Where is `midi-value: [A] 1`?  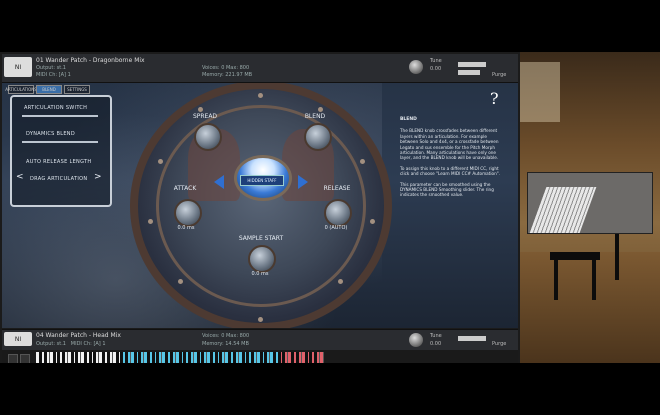
midi-value: [A] 1 is located at coordinates (65, 75).